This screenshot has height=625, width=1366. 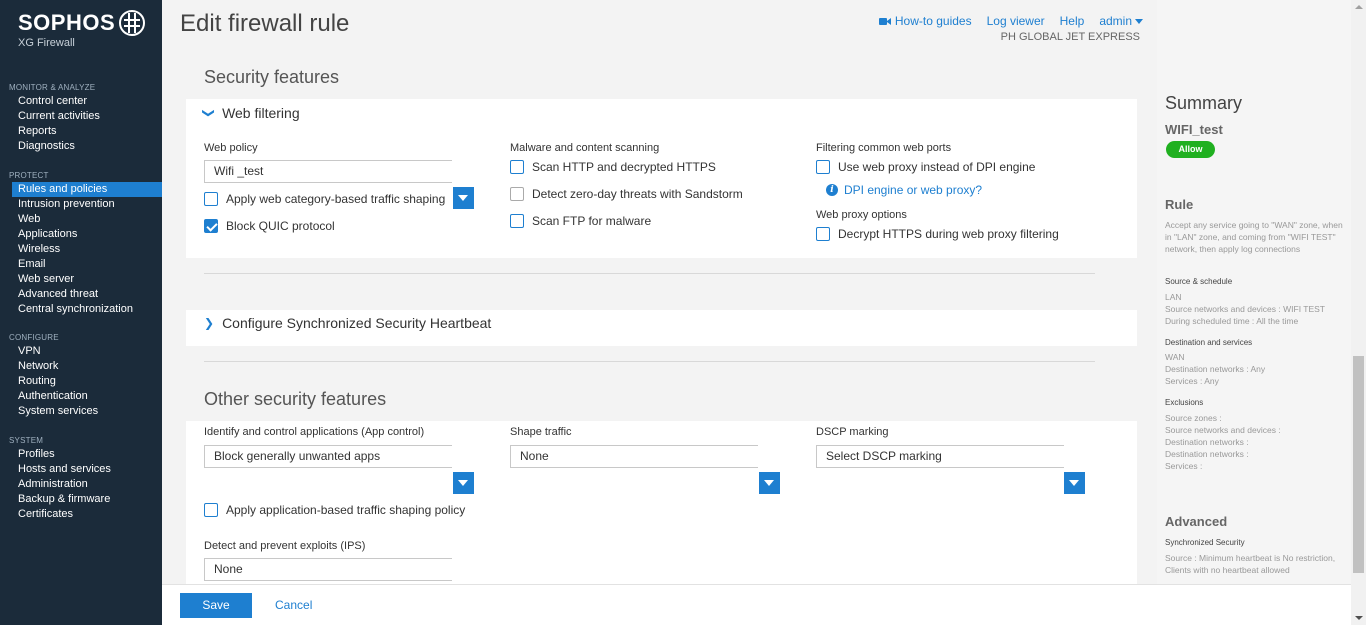 I want to click on dpi-or-proxy-label: DPI engine or web proxy?, so click(x=913, y=190).